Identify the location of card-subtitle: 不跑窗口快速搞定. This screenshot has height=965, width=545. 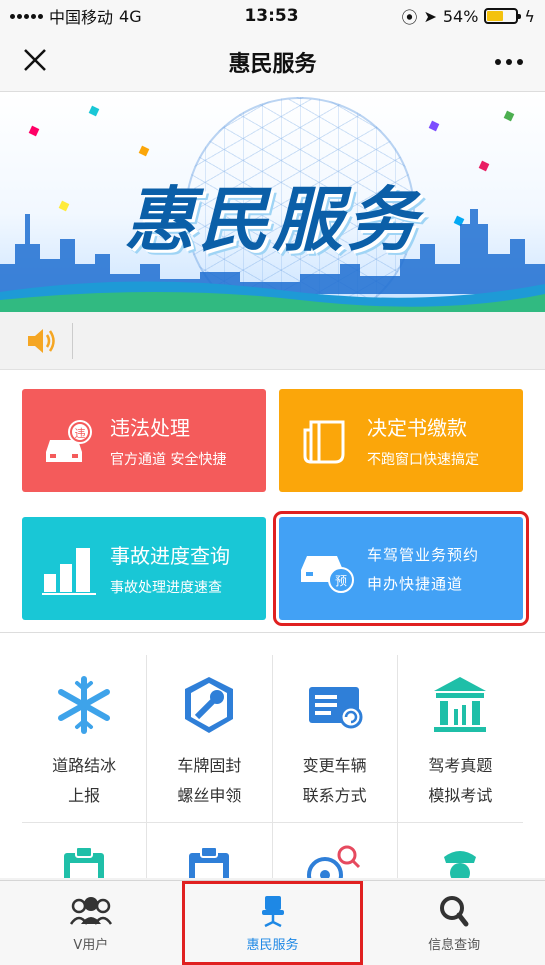
(423, 460).